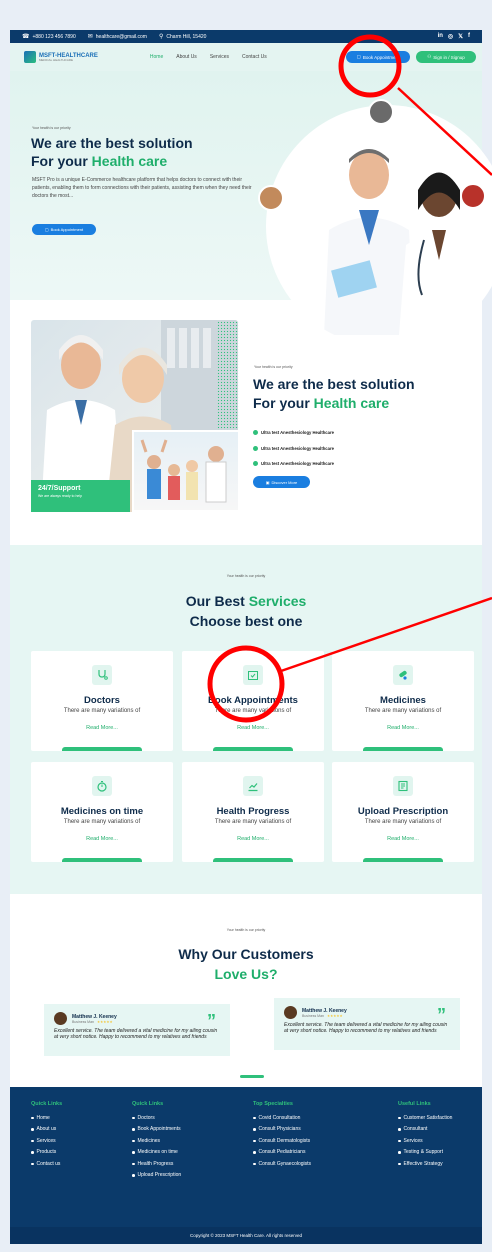  Describe the element at coordinates (156, 1153) in the screenshot. I see `footer-link: Medicines on time` at that location.